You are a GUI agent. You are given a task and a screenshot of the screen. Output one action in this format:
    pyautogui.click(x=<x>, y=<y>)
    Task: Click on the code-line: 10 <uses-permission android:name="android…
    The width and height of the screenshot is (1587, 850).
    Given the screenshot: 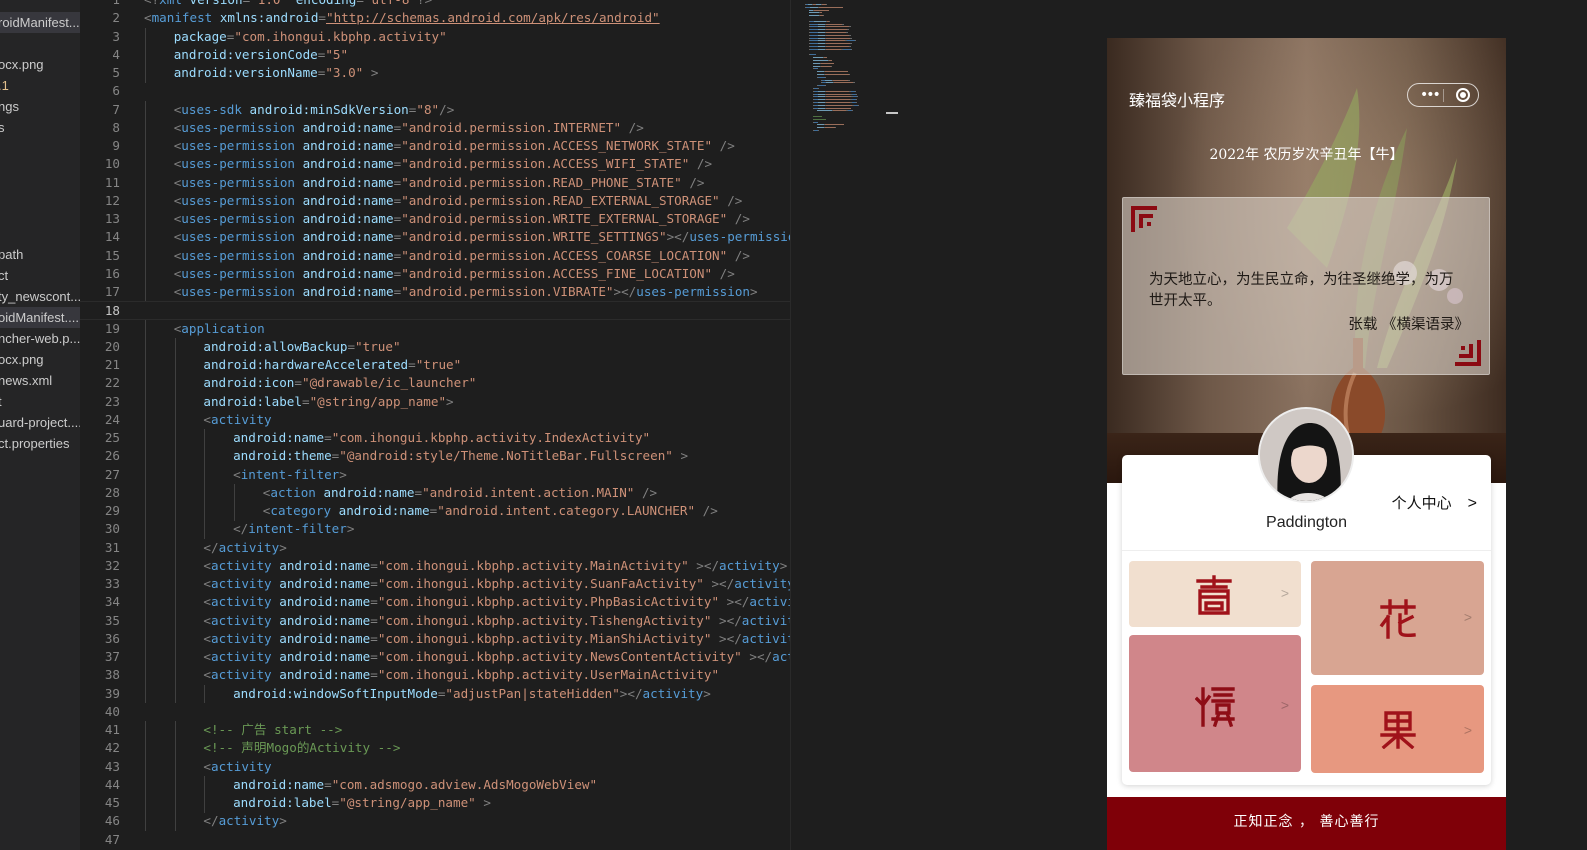 What is the action you would take?
    pyautogui.click(x=435, y=164)
    